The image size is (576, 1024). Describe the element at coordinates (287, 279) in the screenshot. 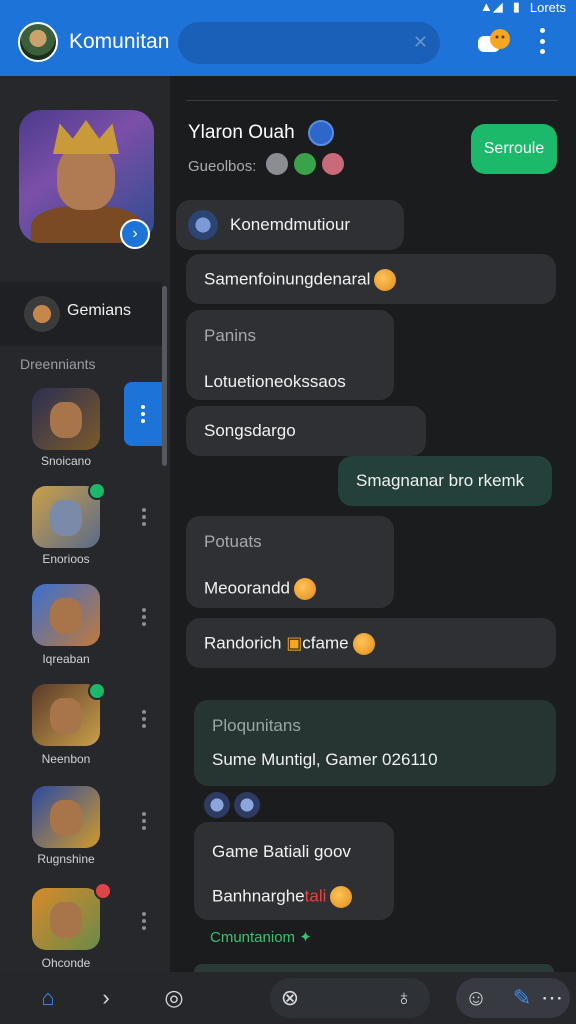

I see `message-text: Samenfoinungdenaral` at that location.